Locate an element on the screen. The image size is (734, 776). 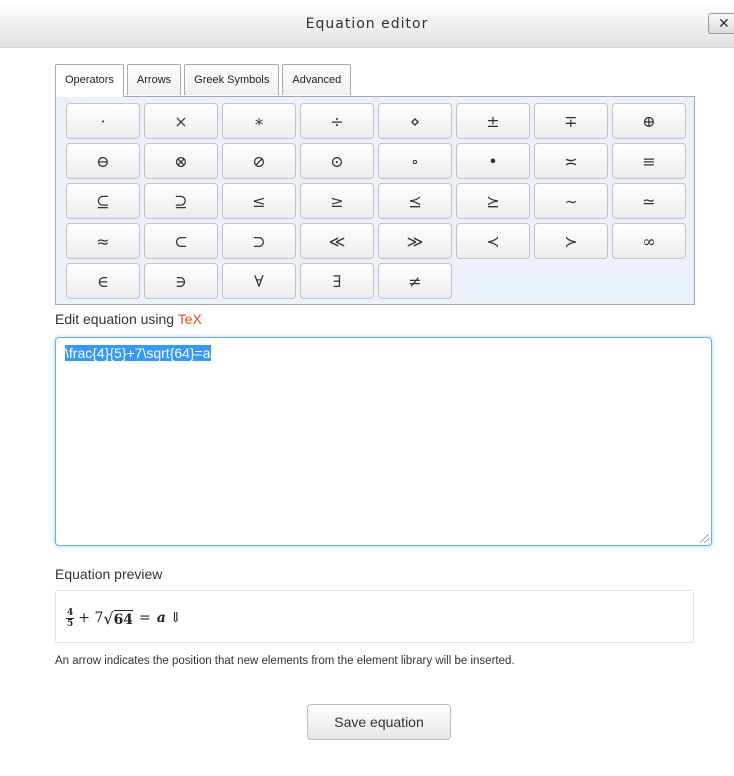
preview-math: 4 5 + 7 √ 64 = a ⇓ is located at coordinates (124, 618).